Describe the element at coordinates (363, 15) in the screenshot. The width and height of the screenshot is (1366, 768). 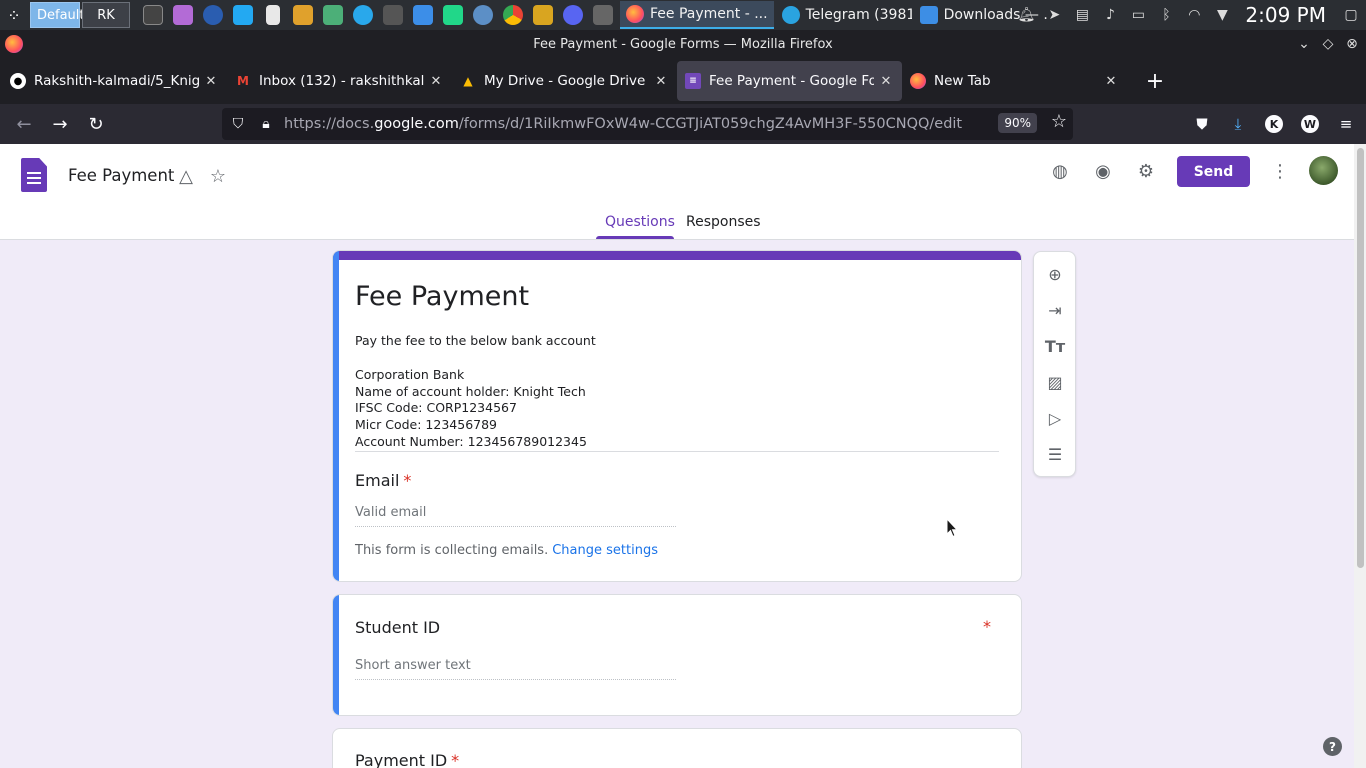
I see `browser-icon` at that location.